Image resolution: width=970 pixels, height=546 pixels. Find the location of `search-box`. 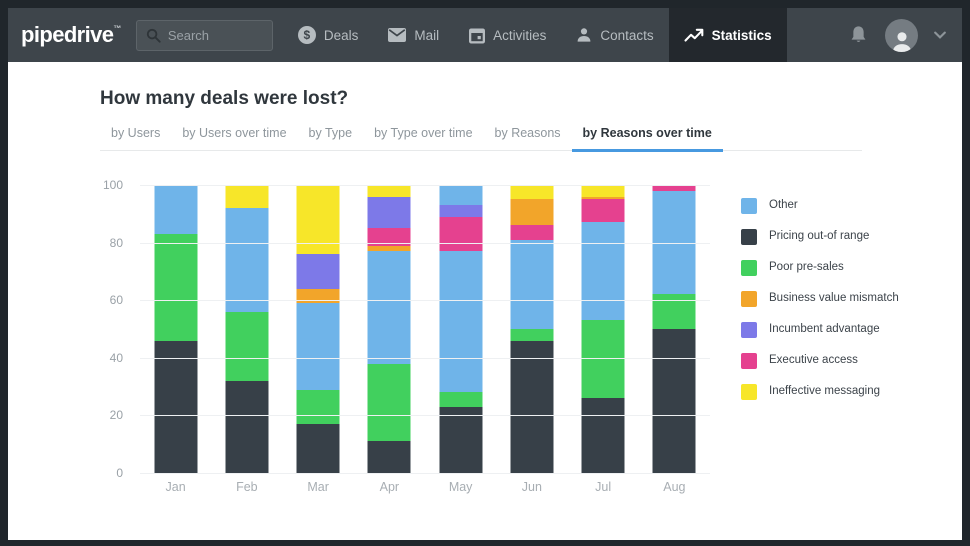

search-box is located at coordinates (204, 35).